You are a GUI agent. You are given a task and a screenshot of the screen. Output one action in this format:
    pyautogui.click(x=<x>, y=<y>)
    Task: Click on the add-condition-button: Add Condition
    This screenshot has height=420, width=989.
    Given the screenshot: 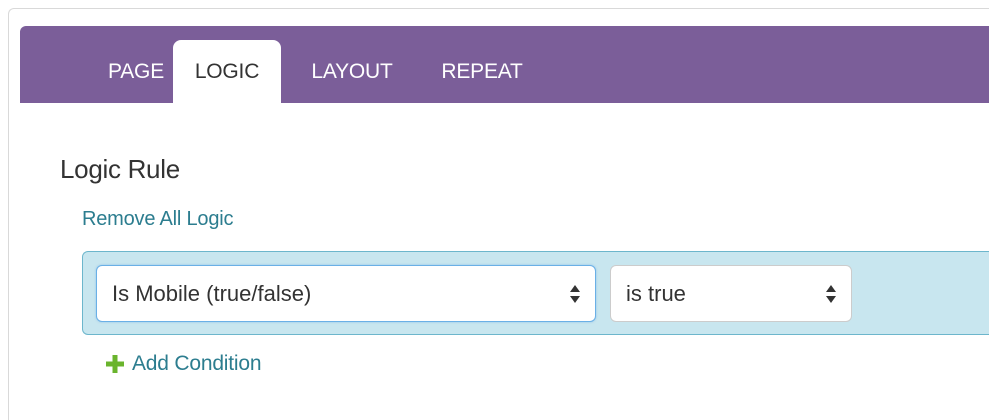 What is the action you would take?
    pyautogui.click(x=184, y=364)
    